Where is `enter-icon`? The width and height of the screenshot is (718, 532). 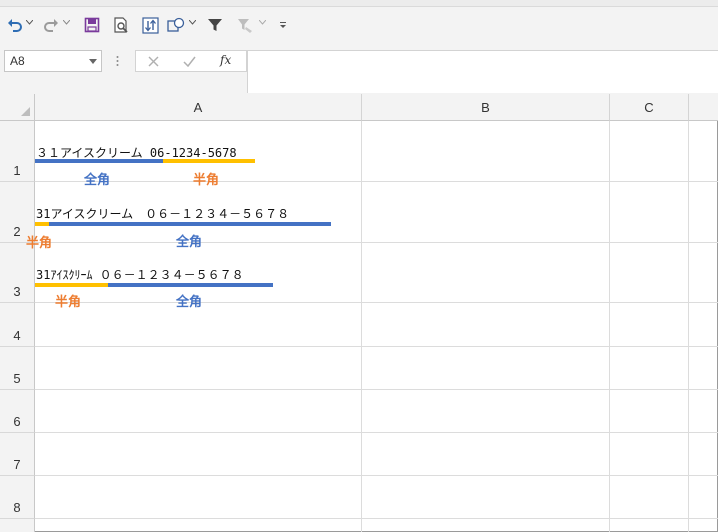
enter-icon is located at coordinates (189, 61).